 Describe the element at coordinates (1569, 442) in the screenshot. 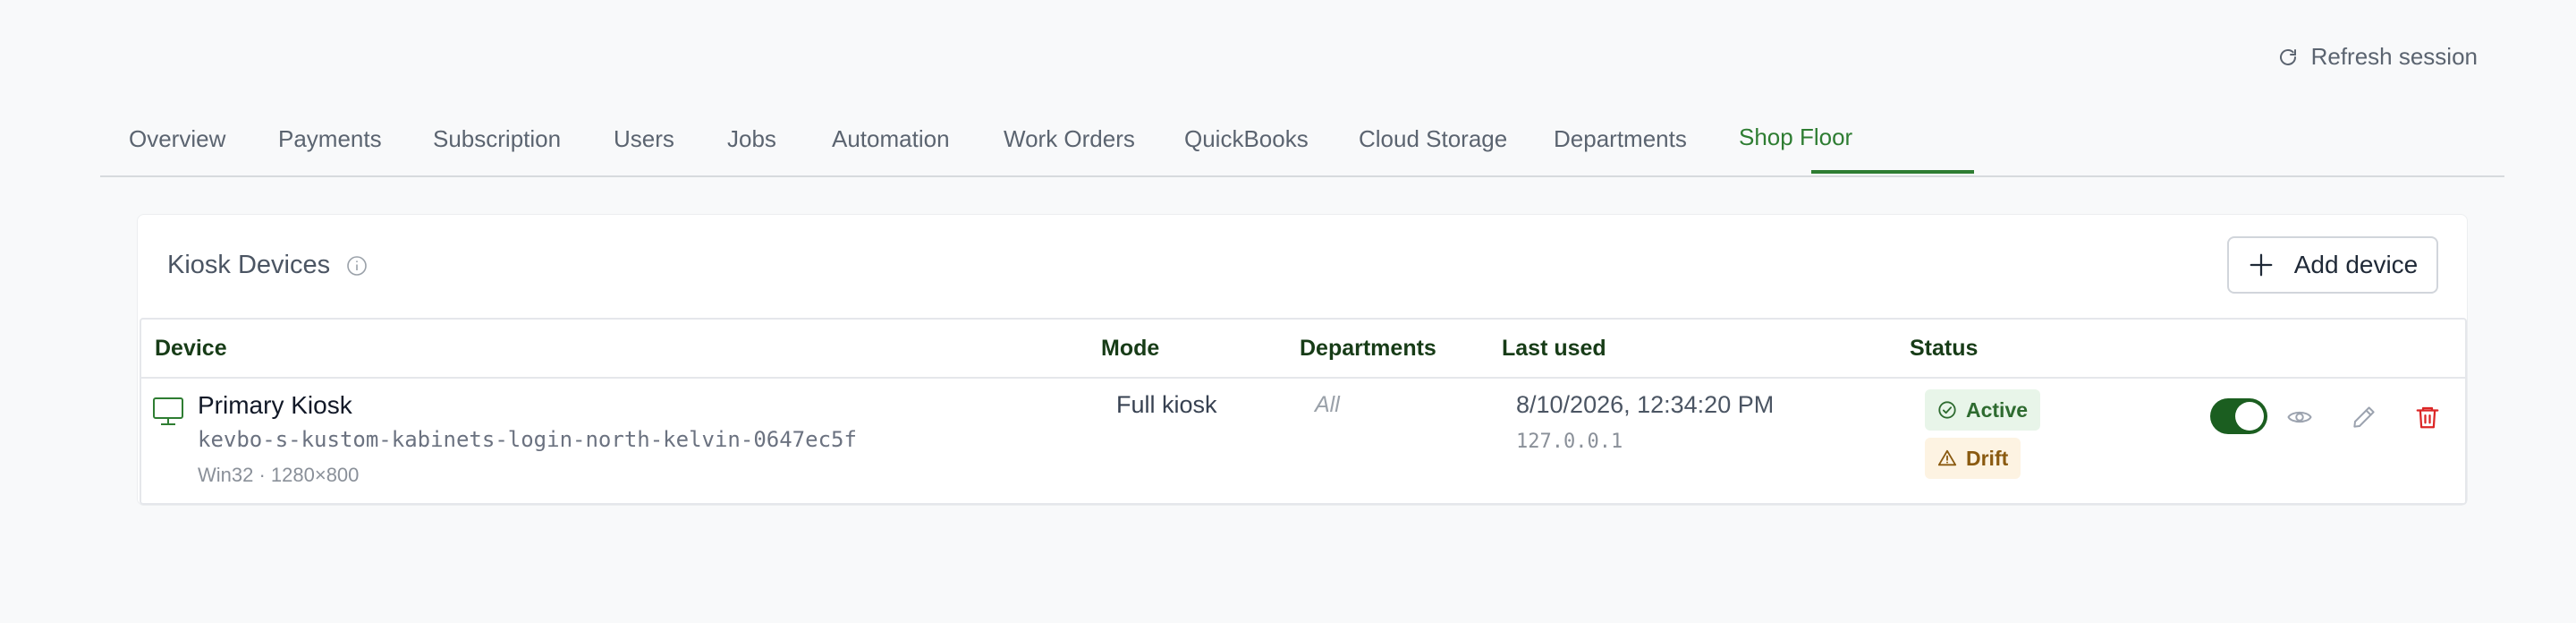

I see `last-used-ip: 127.0.0.1` at that location.